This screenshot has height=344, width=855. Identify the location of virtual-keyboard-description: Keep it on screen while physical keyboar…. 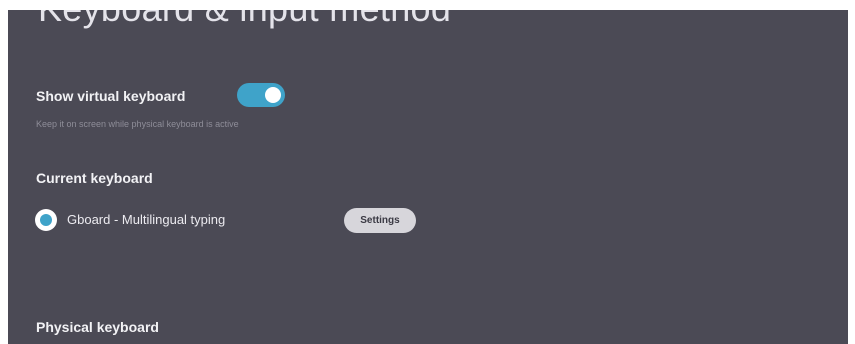
(137, 124).